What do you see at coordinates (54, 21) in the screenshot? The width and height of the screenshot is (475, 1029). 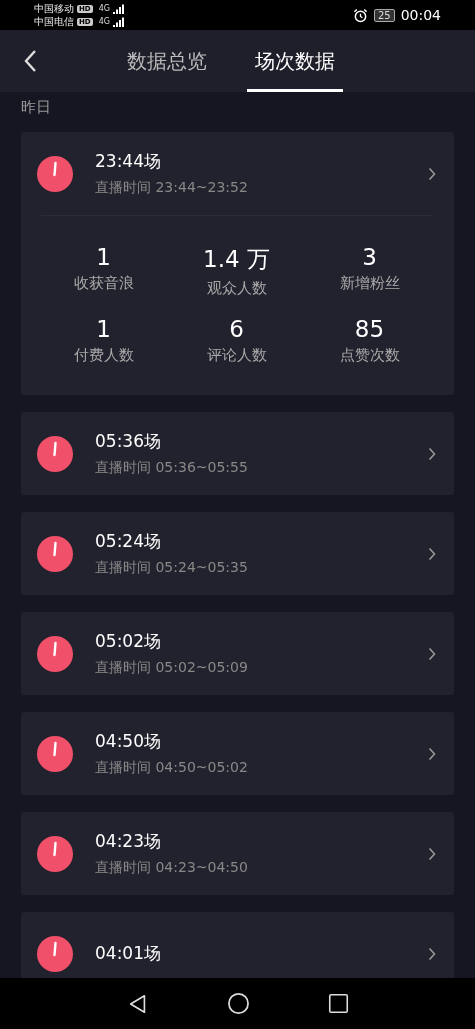 I see `carrier-name: 中国电信` at bounding box center [54, 21].